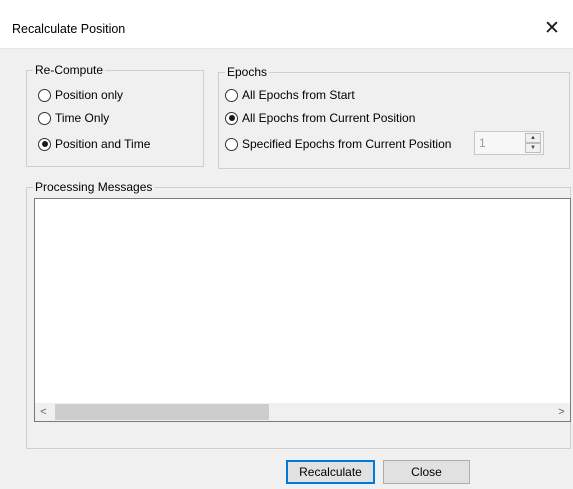  I want to click on radio-position-only: Position only, so click(80, 95).